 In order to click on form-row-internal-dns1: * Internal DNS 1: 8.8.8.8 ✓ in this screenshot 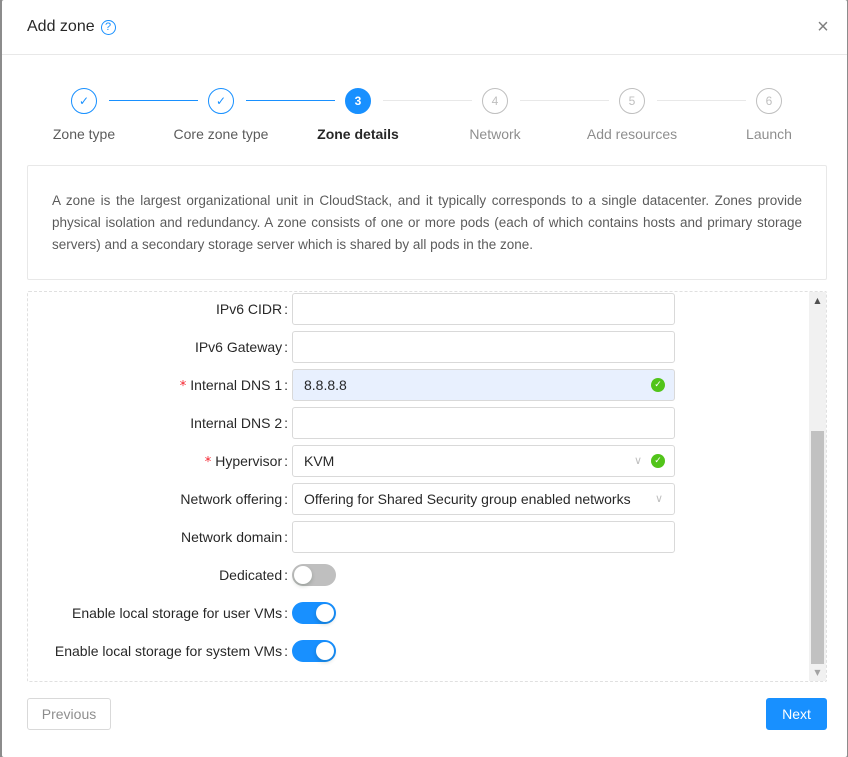, I will do `click(418, 385)`.